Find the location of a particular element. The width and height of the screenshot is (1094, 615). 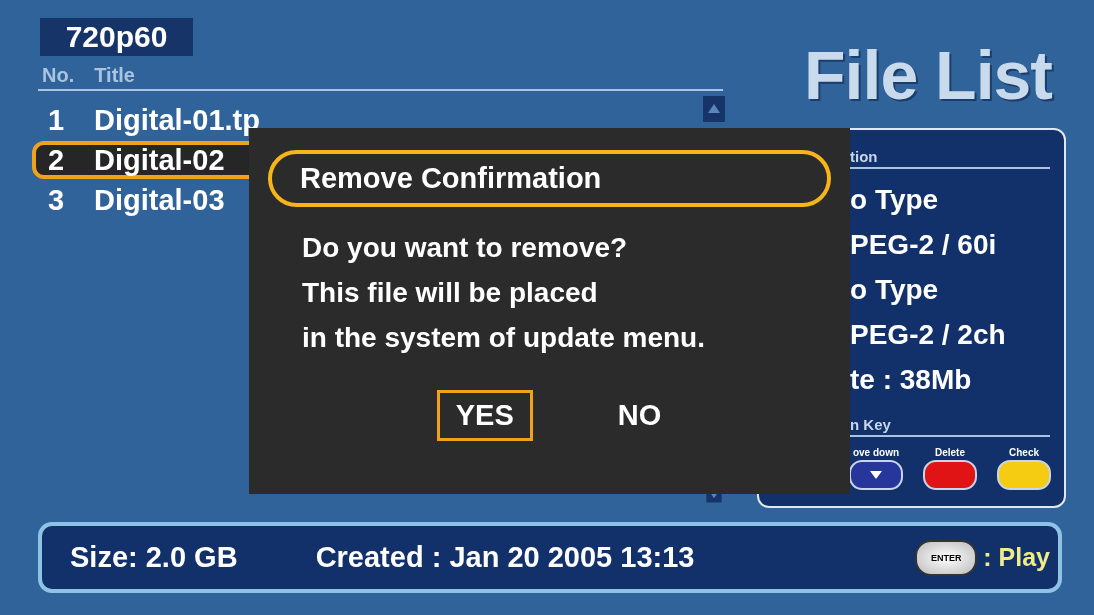

scroll-up-icon is located at coordinates (714, 109).